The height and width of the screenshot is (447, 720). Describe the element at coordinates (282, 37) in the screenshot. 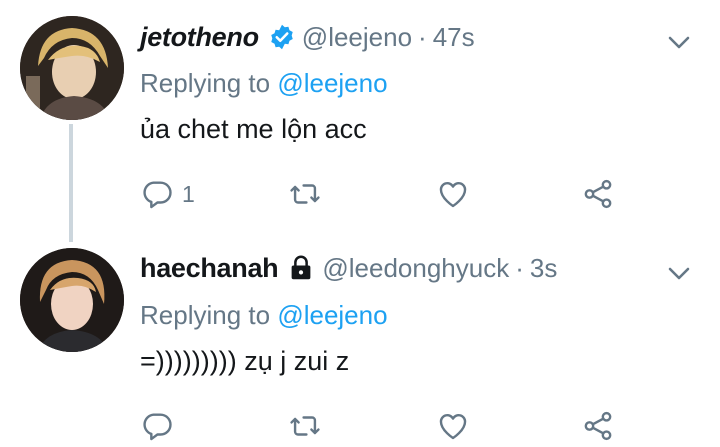

I see `verified-badge-icon` at that location.